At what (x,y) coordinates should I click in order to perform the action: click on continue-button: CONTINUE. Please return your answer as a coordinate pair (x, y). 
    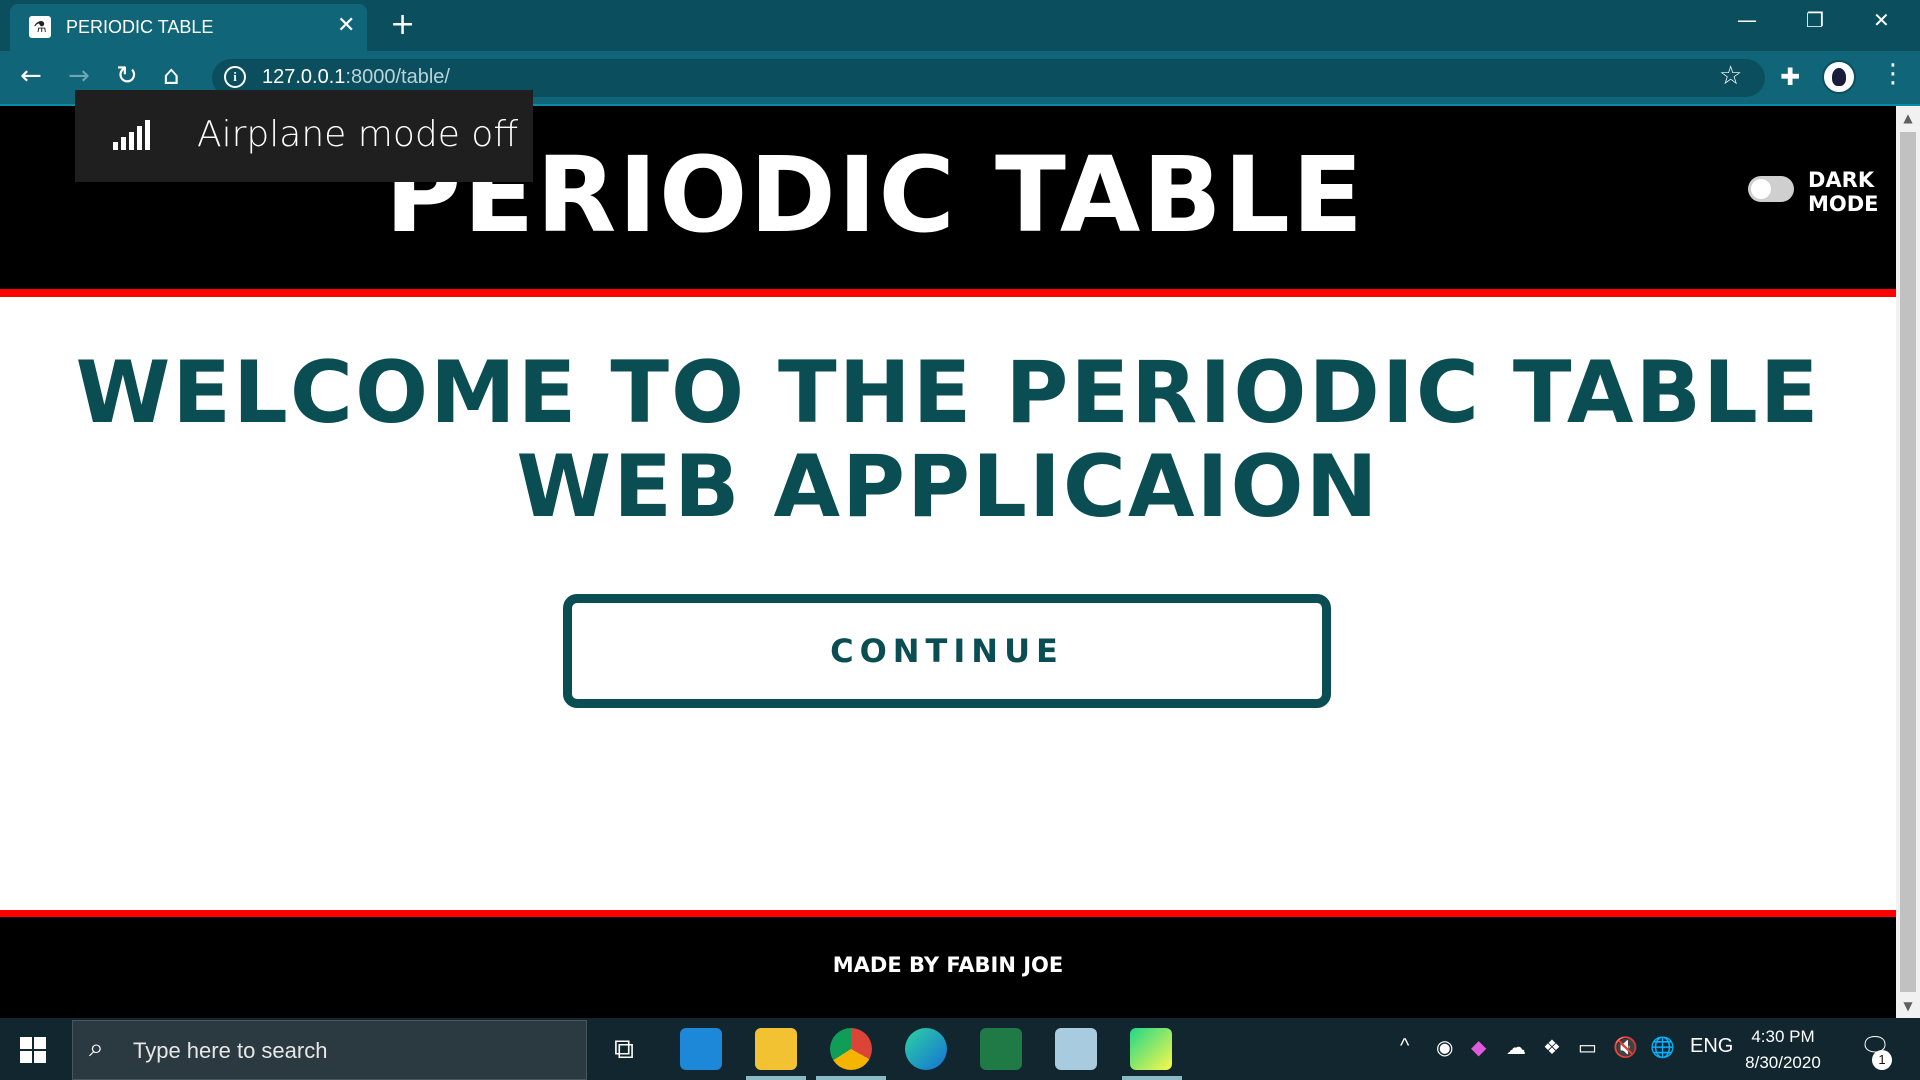
    Looking at the image, I should click on (947, 651).